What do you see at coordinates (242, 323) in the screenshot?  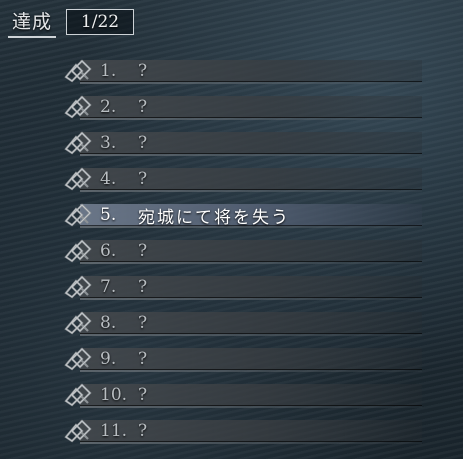 I see `achievement-row: 8.?` at bounding box center [242, 323].